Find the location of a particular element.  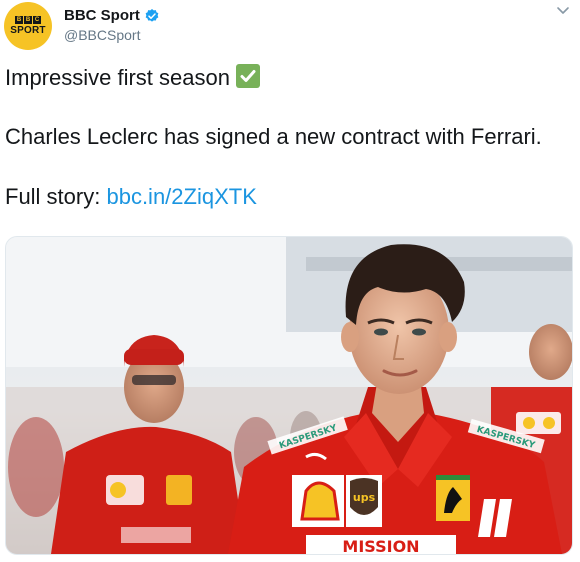

author-name-row: BBC Sport is located at coordinates (112, 15).